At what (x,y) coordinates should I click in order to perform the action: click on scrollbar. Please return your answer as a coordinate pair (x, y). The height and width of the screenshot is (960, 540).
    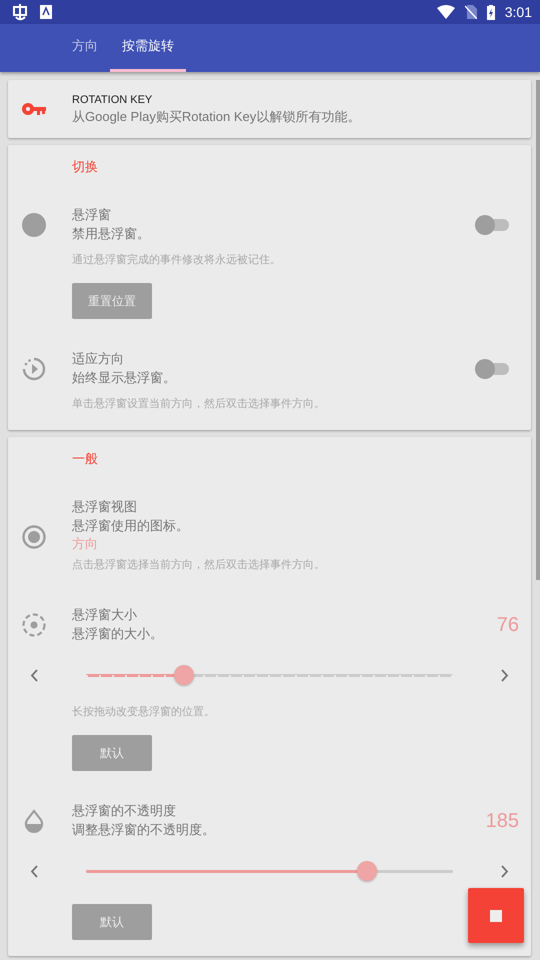
    Looking at the image, I should click on (538, 330).